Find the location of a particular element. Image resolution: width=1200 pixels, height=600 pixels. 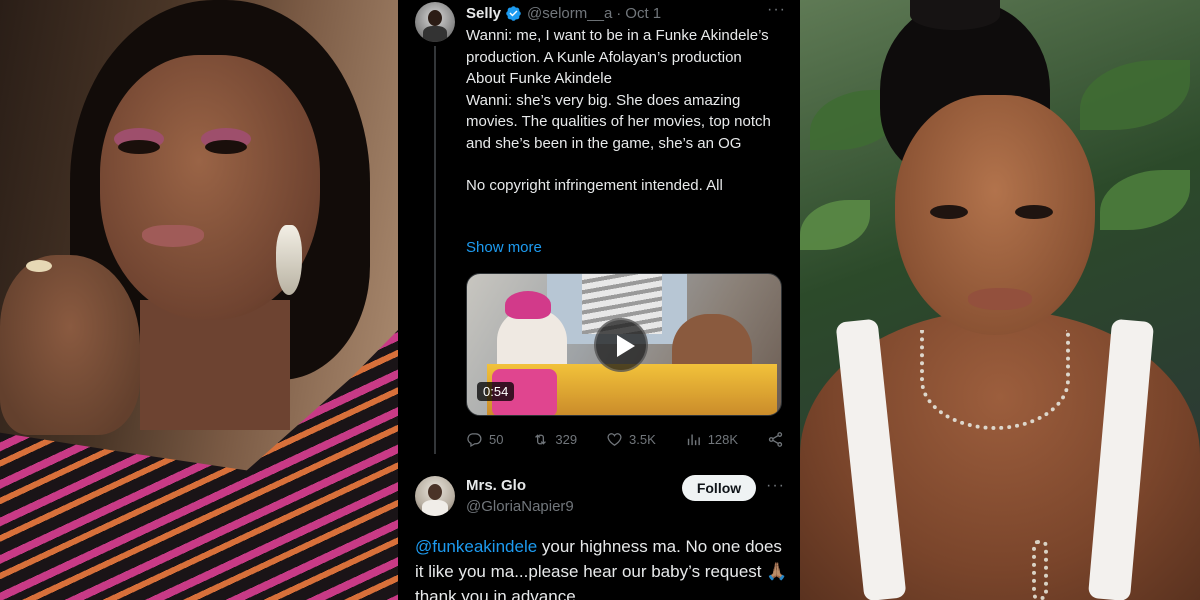

play-icon is located at coordinates (621, 345).